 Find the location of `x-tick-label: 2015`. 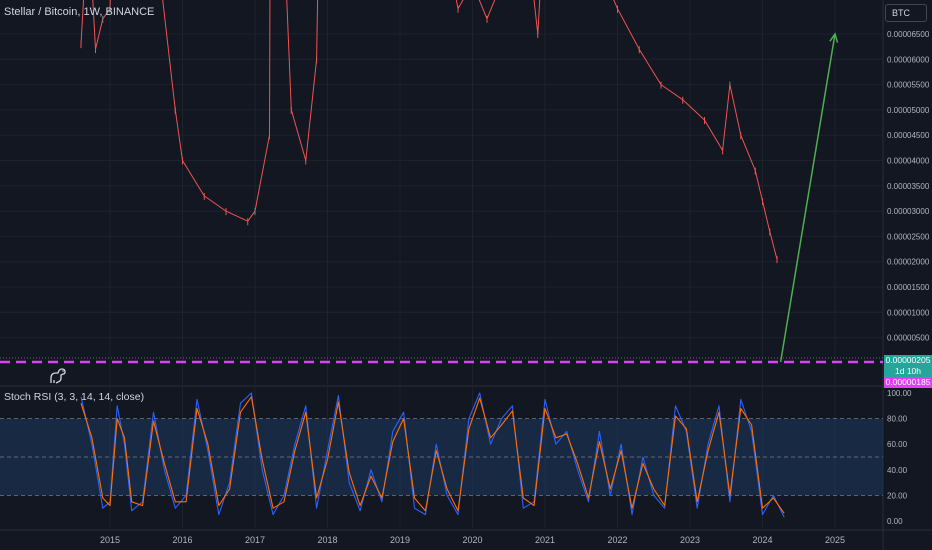

x-tick-label: 2015 is located at coordinates (110, 540).